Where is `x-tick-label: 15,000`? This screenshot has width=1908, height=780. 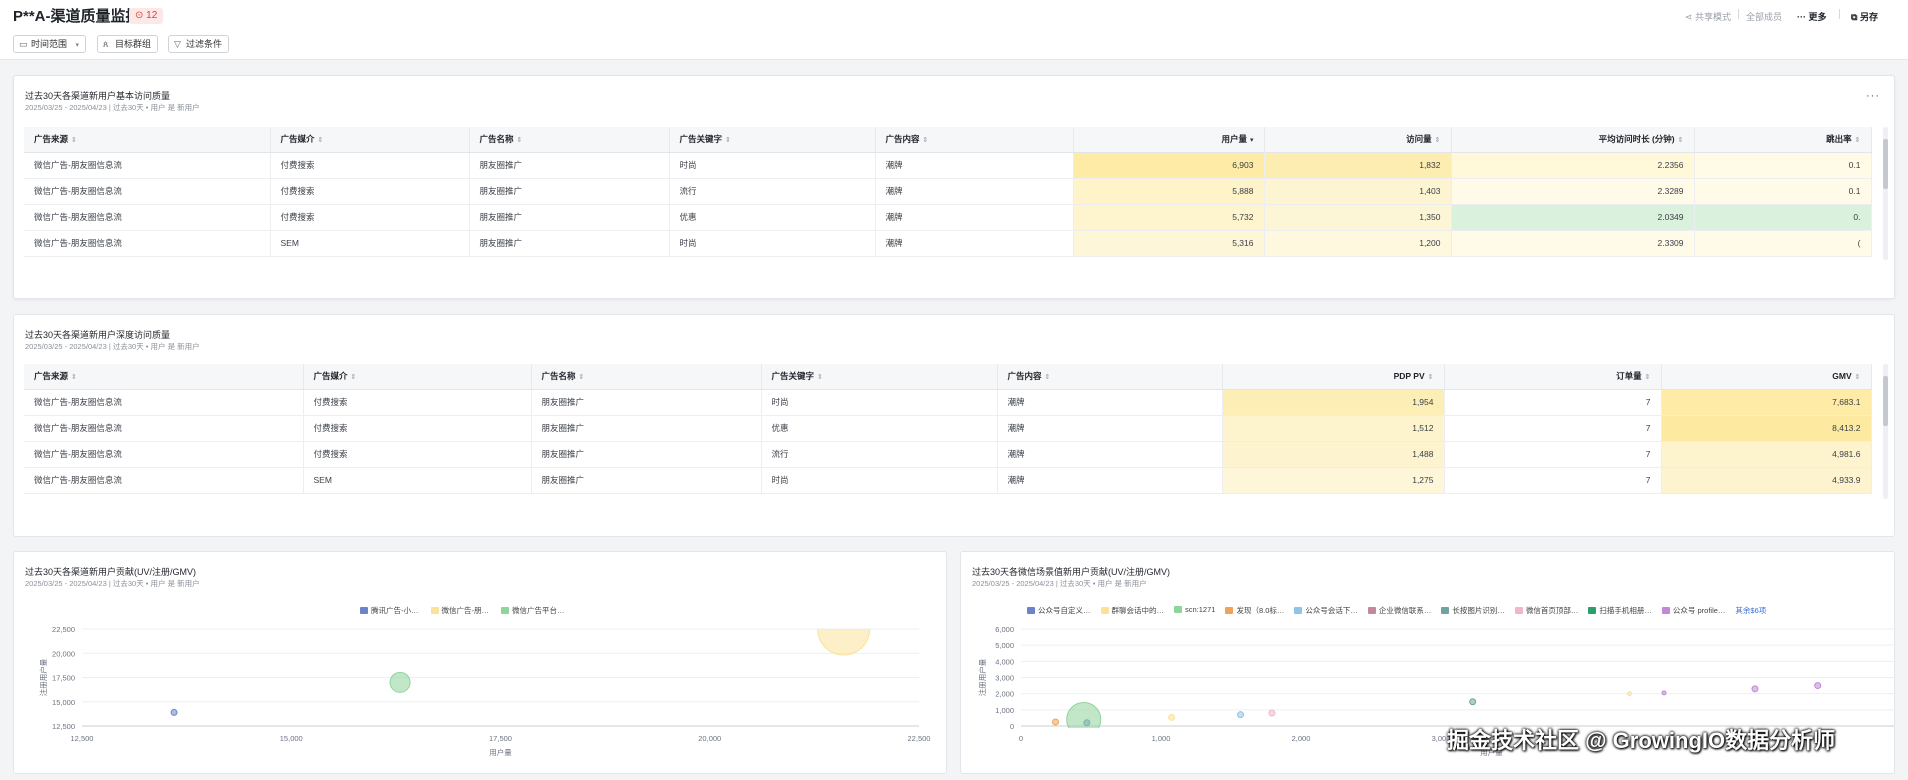
x-tick-label: 15,000 is located at coordinates (291, 738).